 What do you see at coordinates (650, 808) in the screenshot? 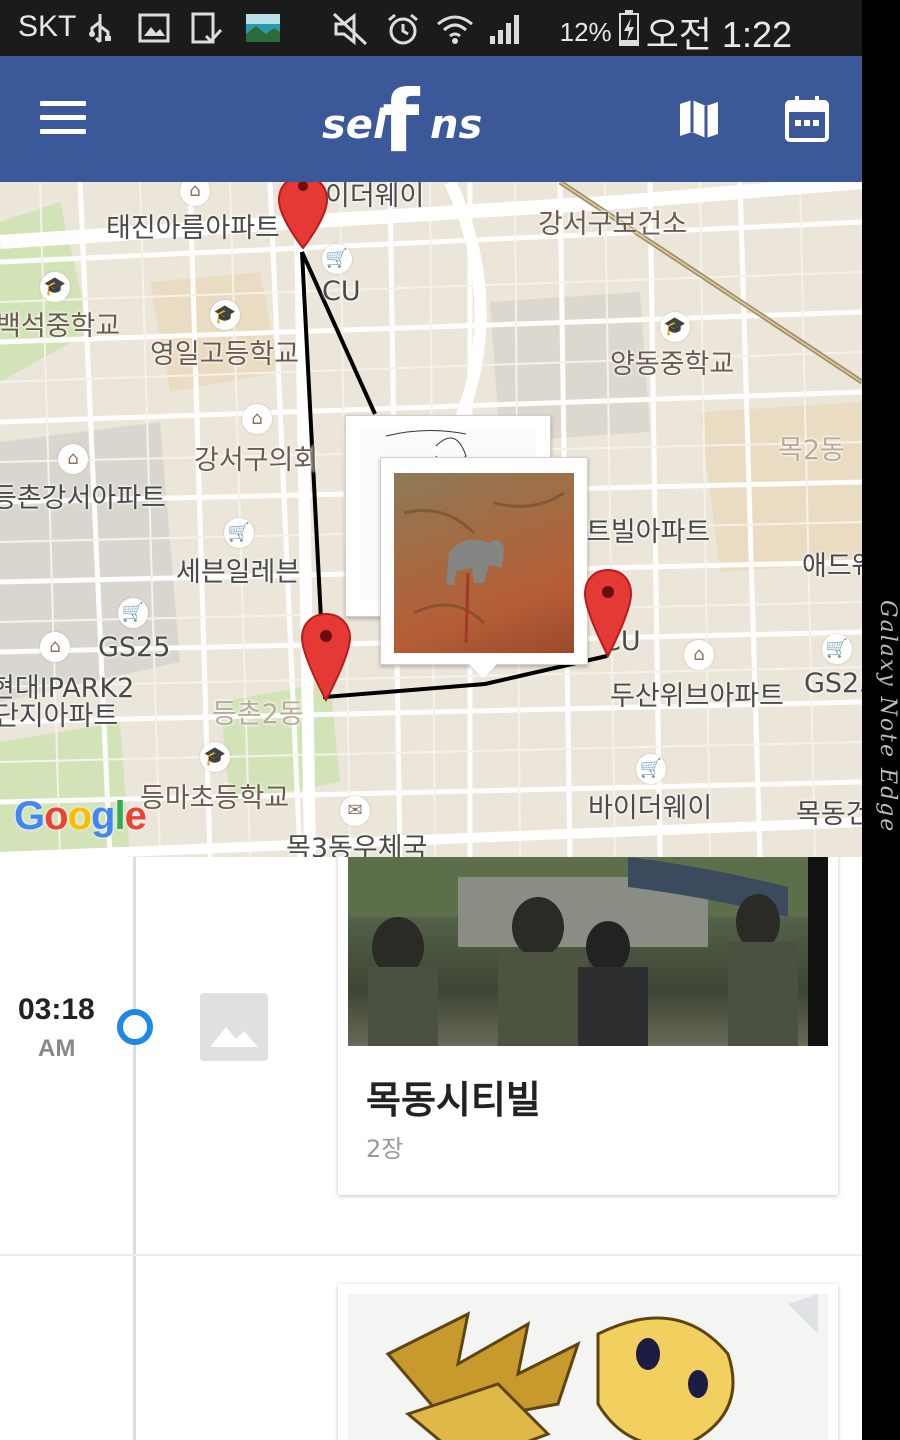
I see `map-label: 바이더웨이` at bounding box center [650, 808].